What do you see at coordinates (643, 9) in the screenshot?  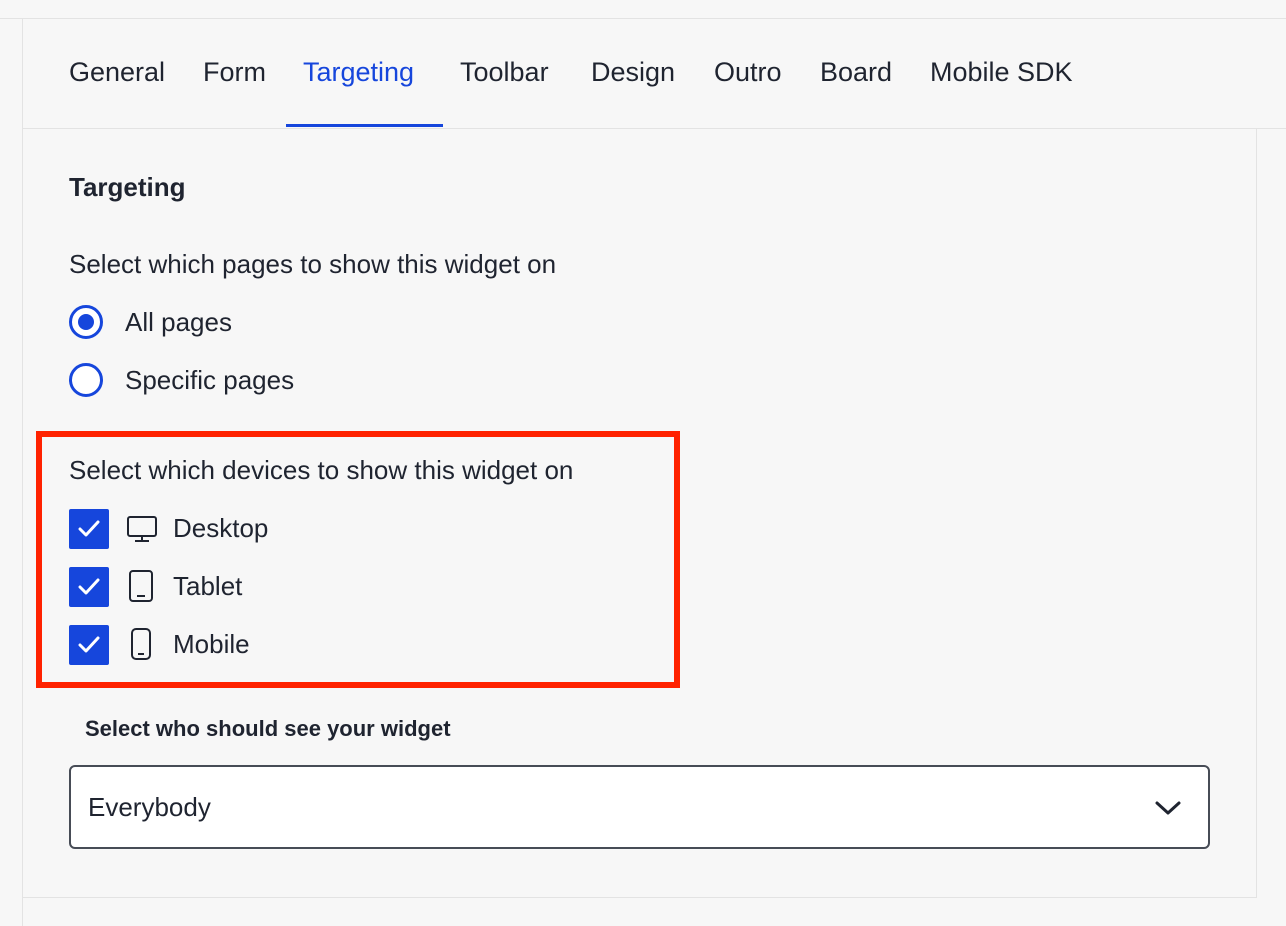 I see `top-bar` at bounding box center [643, 9].